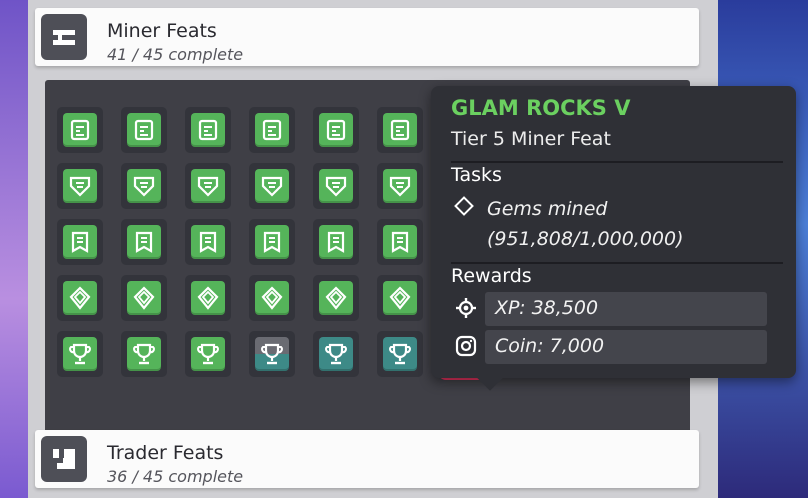  What do you see at coordinates (466, 346) in the screenshot?
I see `coin-icon` at bounding box center [466, 346].